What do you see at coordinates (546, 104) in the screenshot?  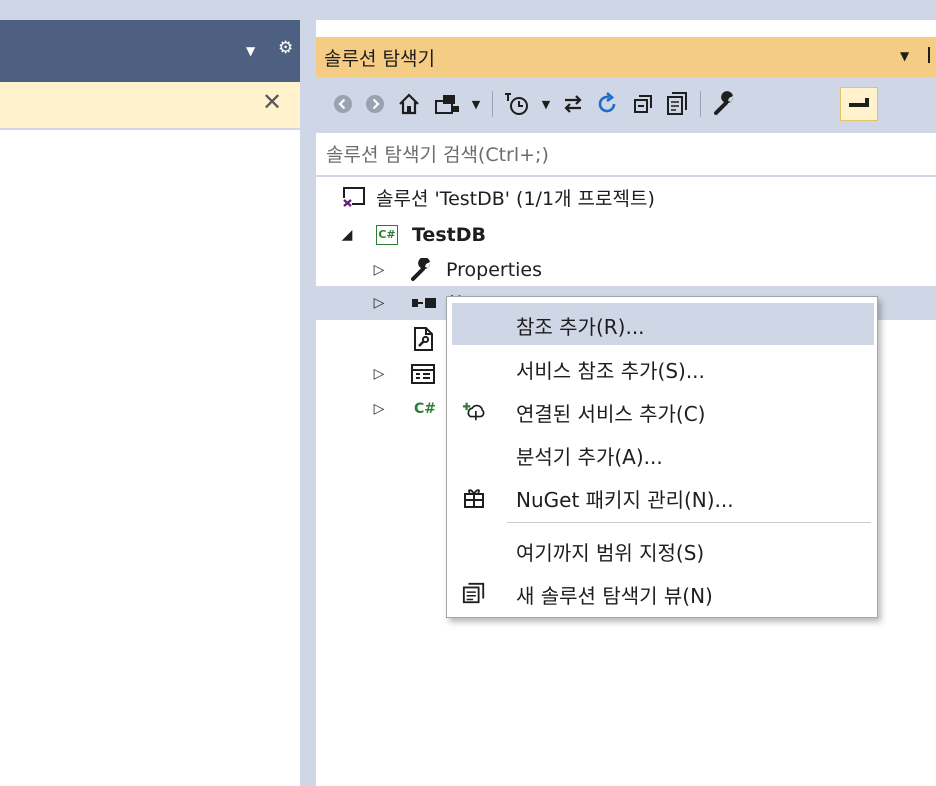 I see `filter-dropdown-icon: ▼` at bounding box center [546, 104].